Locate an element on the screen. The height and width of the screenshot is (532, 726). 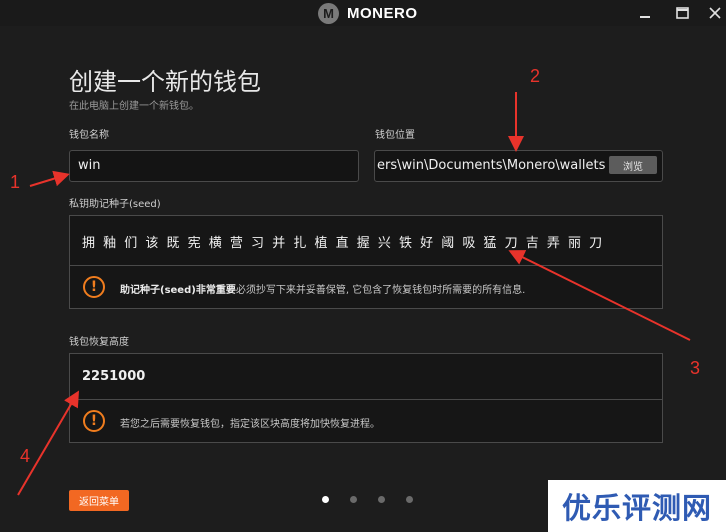
watermark-text: 优乐评测网 is located at coordinates (636, 508).